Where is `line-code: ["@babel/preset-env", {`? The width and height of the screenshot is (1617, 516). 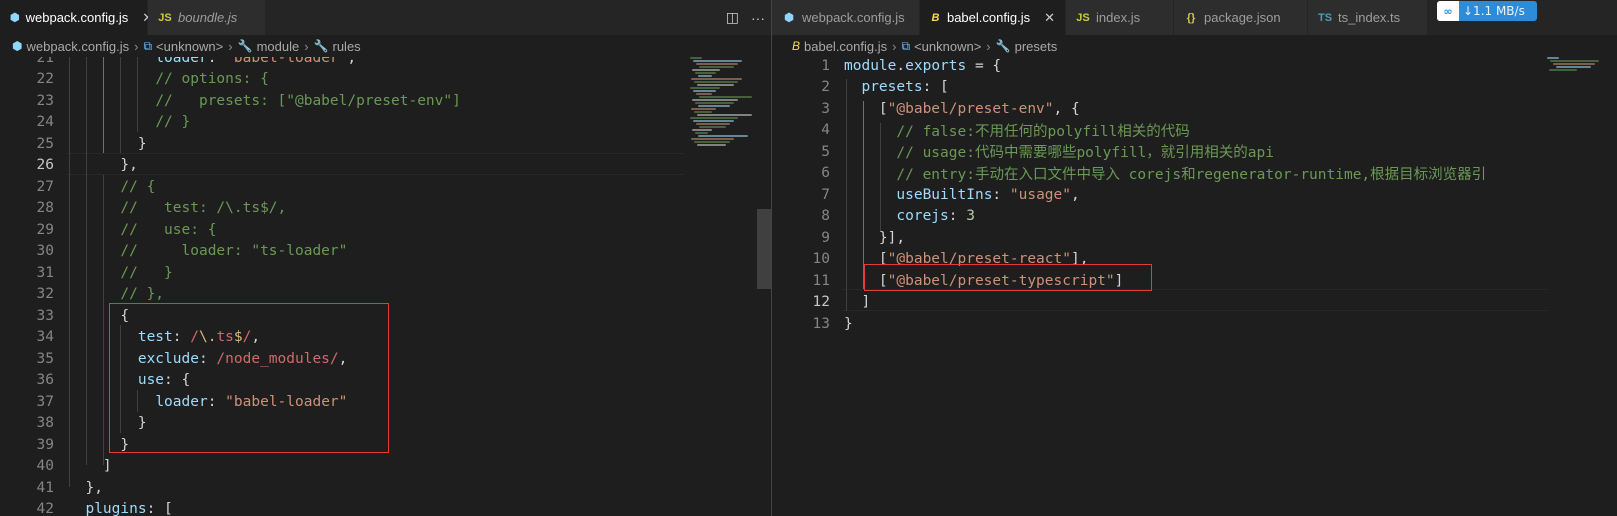
line-code: ["@babel/preset-env", { is located at coordinates (955, 109).